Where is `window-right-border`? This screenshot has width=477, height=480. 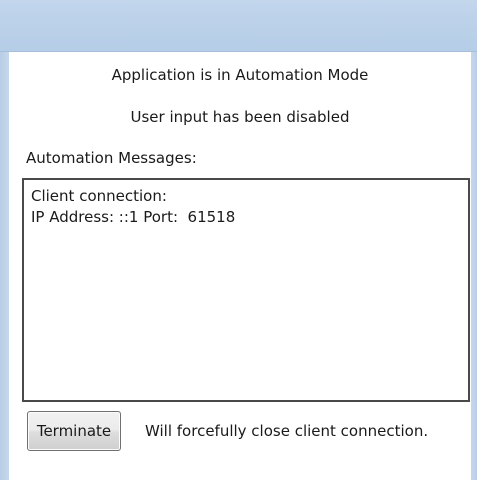 window-right-border is located at coordinates (474, 266).